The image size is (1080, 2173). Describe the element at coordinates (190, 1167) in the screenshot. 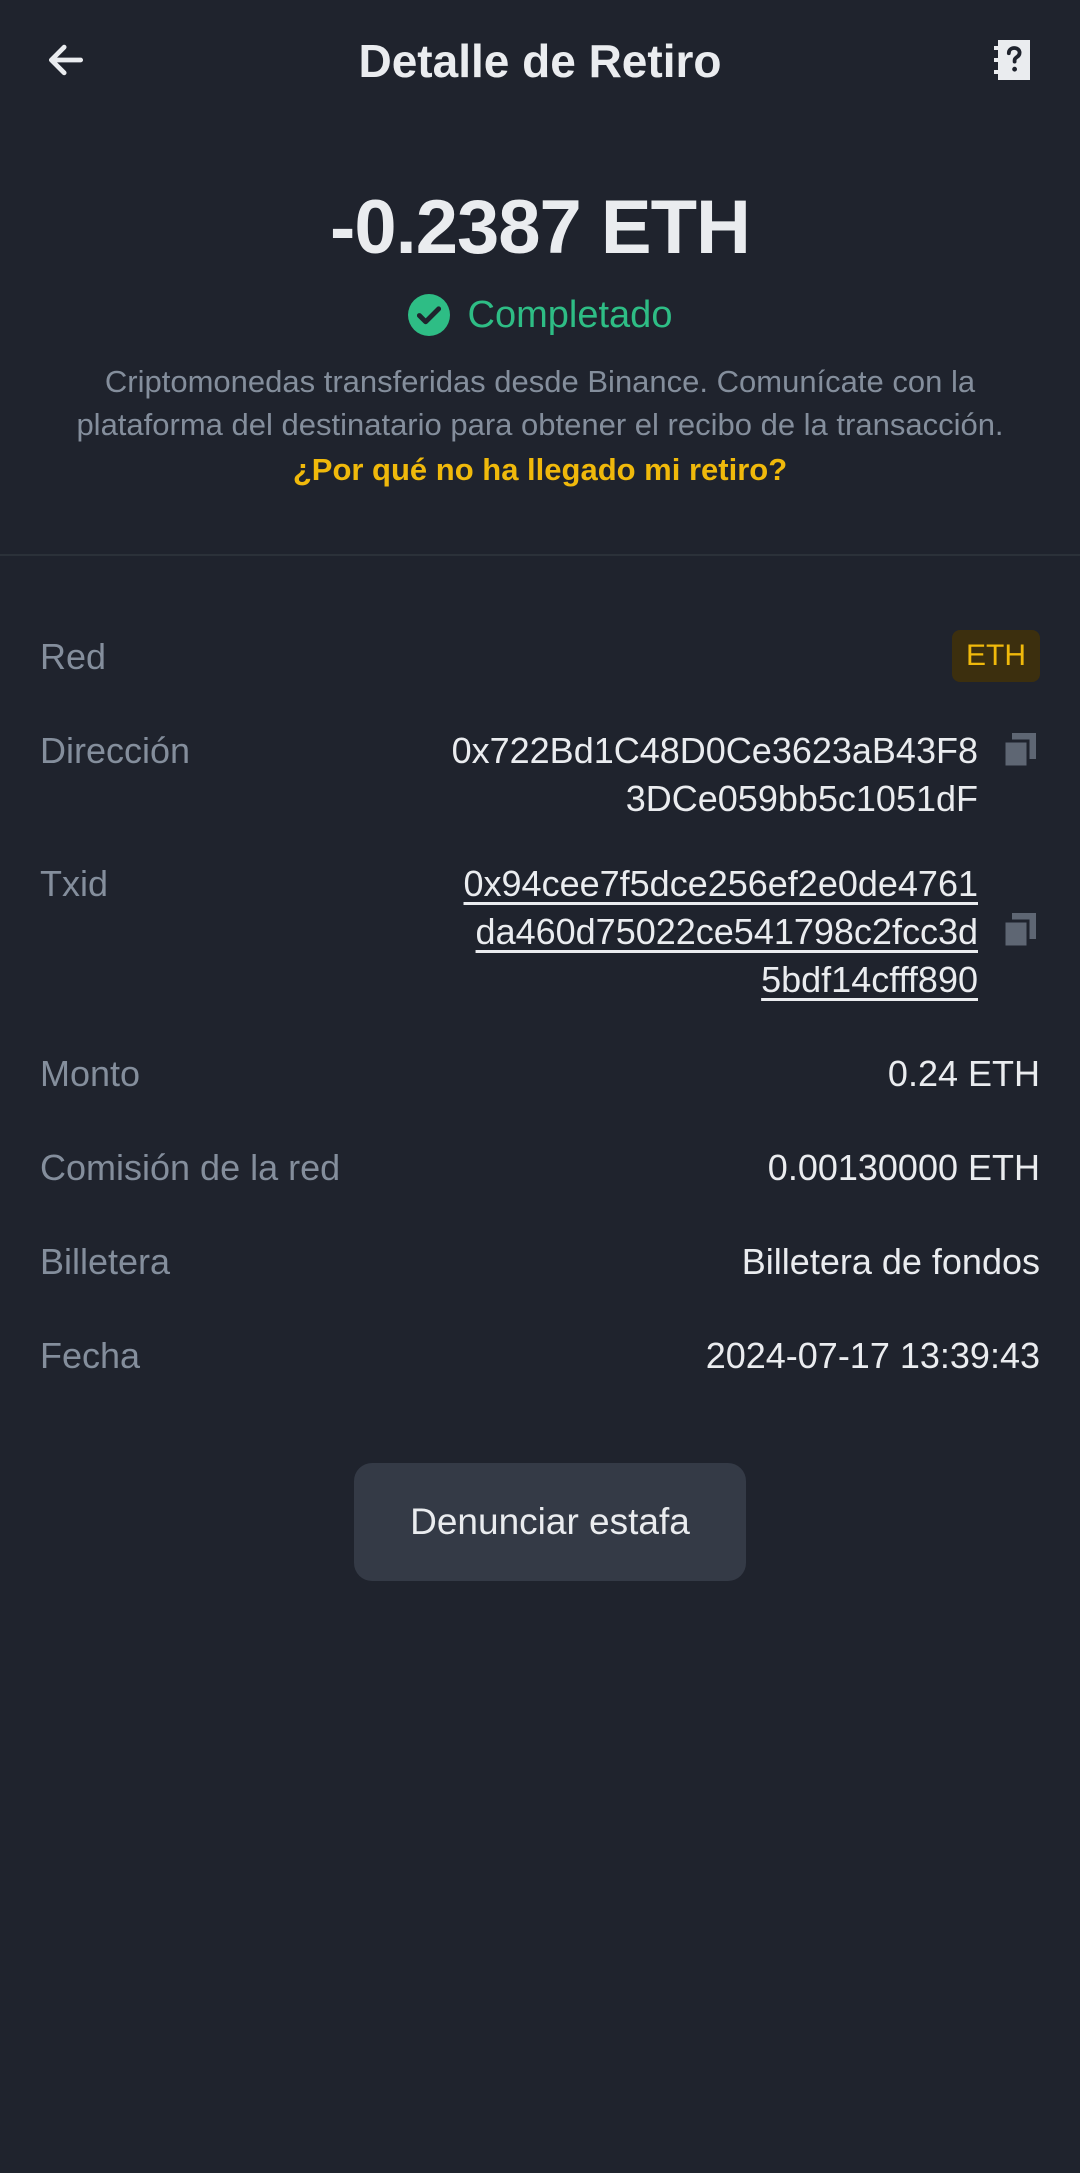

I see `fee-label: Comisión de la red` at that location.